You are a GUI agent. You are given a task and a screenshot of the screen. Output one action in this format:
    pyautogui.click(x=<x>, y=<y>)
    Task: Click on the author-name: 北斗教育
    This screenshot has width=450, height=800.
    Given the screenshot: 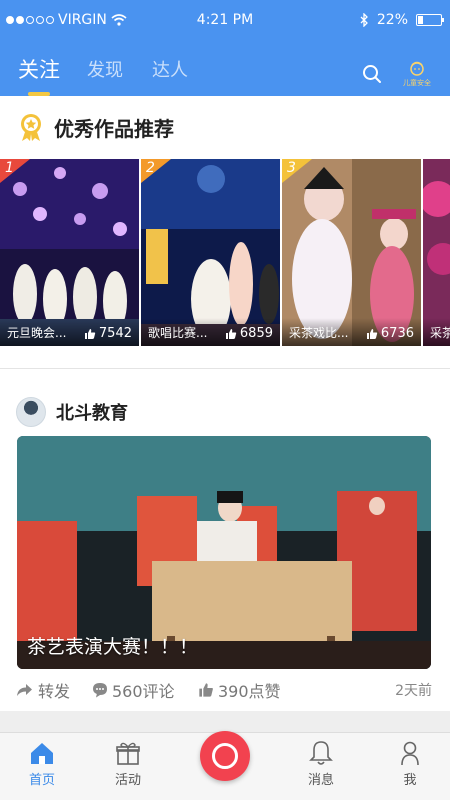 What is the action you would take?
    pyautogui.click(x=92, y=412)
    